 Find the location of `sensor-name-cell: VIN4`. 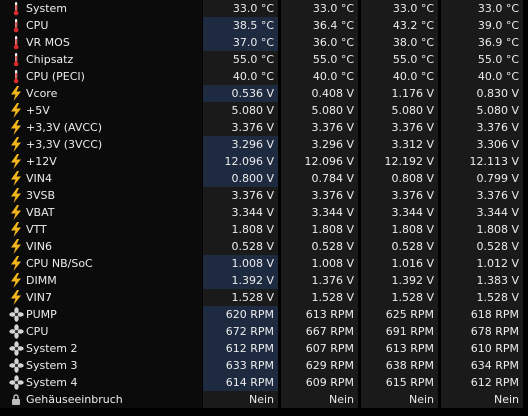

sensor-name-cell: VIN4 is located at coordinates (101, 178).